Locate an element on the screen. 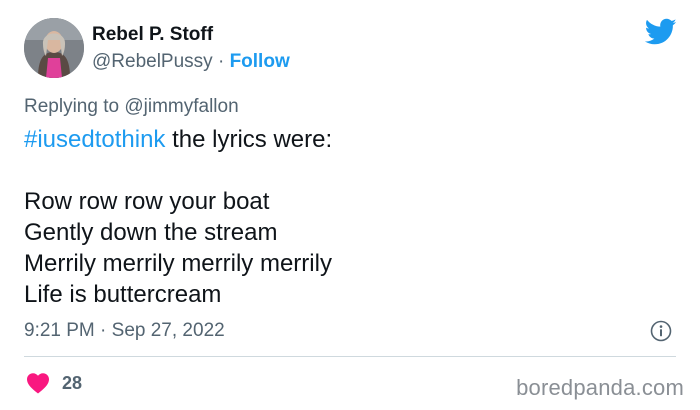 The width and height of the screenshot is (700, 410). twitter-bird-icon is located at coordinates (661, 32).